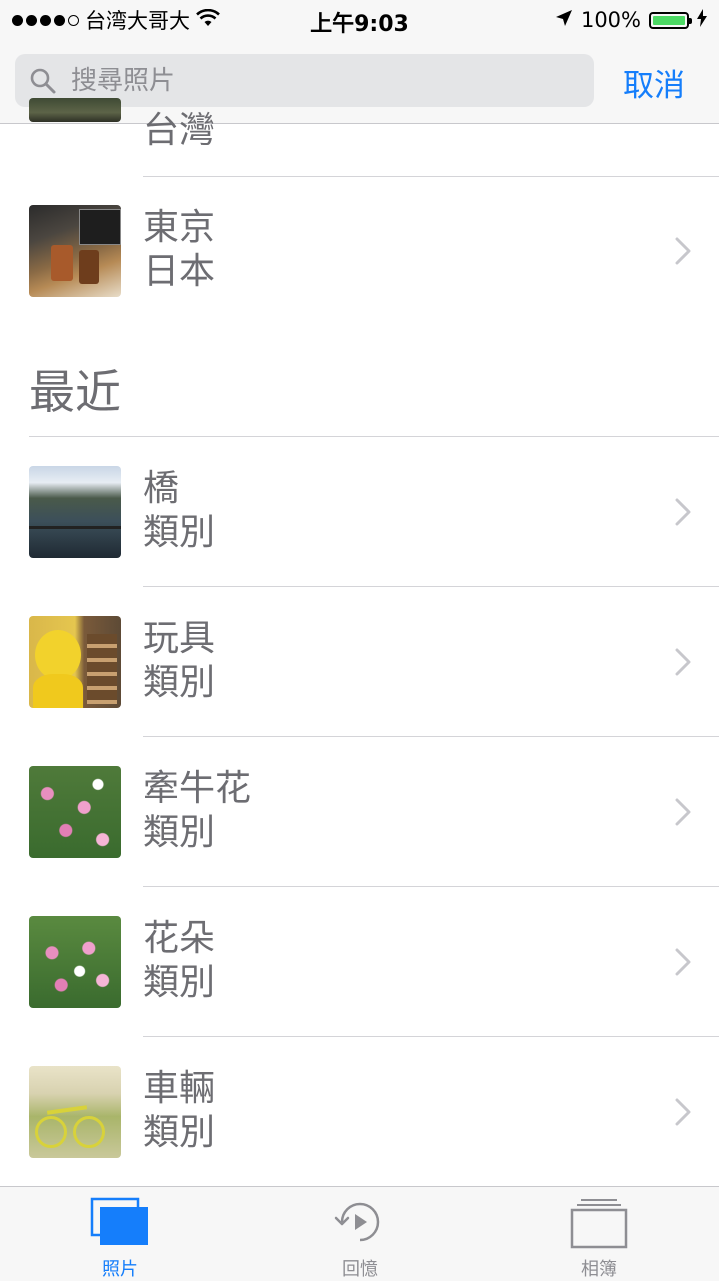  What do you see at coordinates (75, 812) in the screenshot?
I see `thumbnail-morning-glory` at bounding box center [75, 812].